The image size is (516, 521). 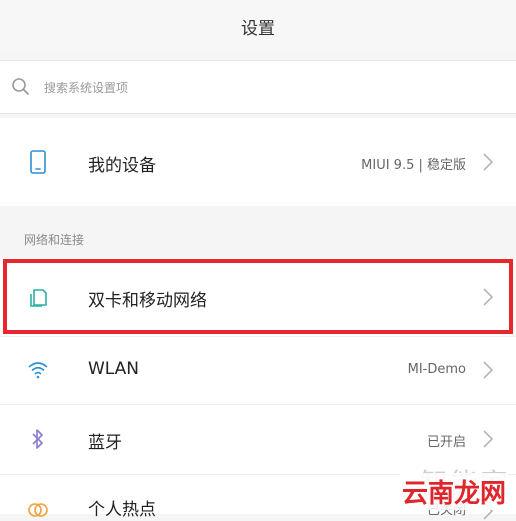 I want to click on my-device-value: MIUI 9.5 | 稳定版, so click(x=413, y=165).